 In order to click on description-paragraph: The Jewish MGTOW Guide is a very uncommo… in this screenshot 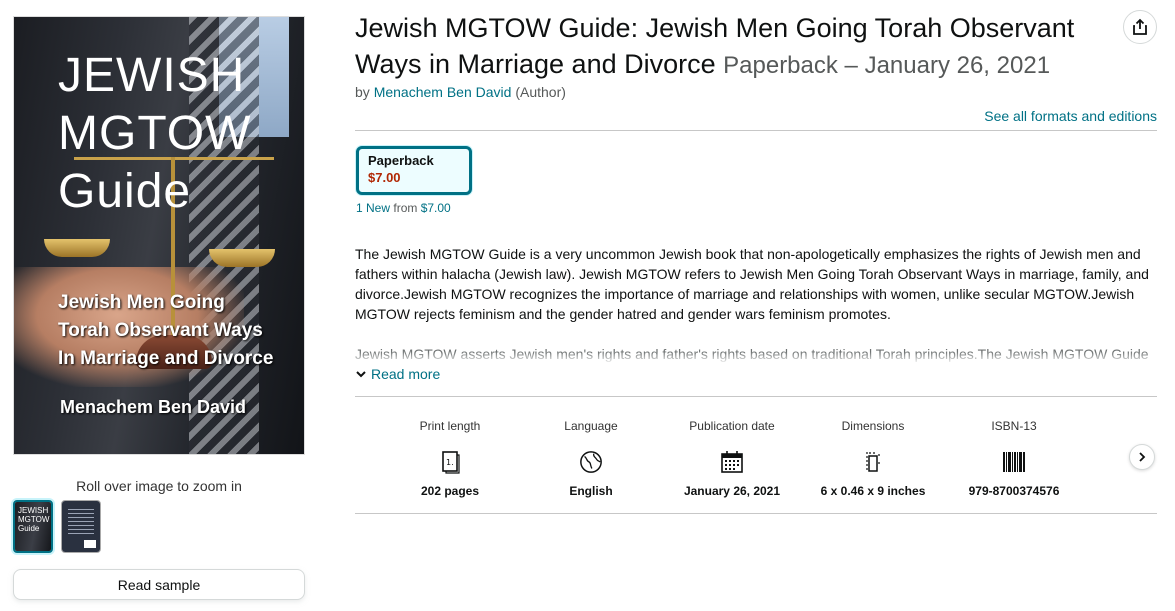, I will do `click(752, 284)`.